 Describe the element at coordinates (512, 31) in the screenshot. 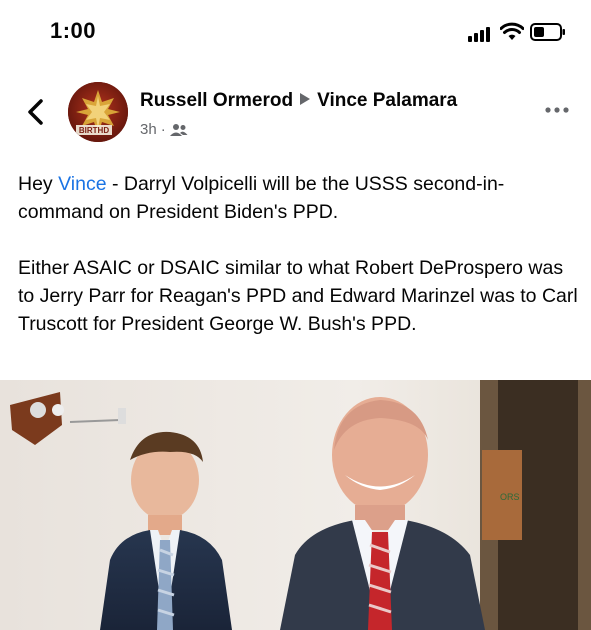

I see `wifi-icon` at that location.